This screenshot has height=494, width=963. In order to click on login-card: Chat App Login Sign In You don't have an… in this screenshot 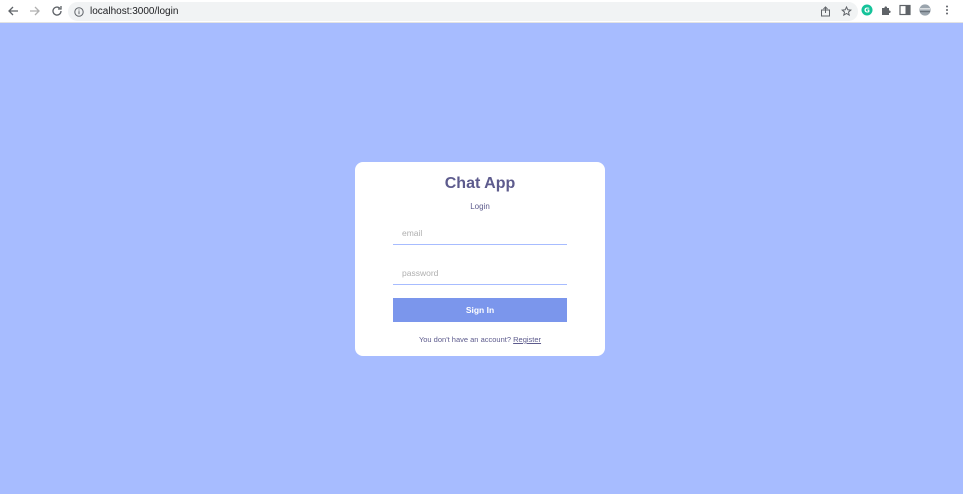, I will do `click(480, 259)`.